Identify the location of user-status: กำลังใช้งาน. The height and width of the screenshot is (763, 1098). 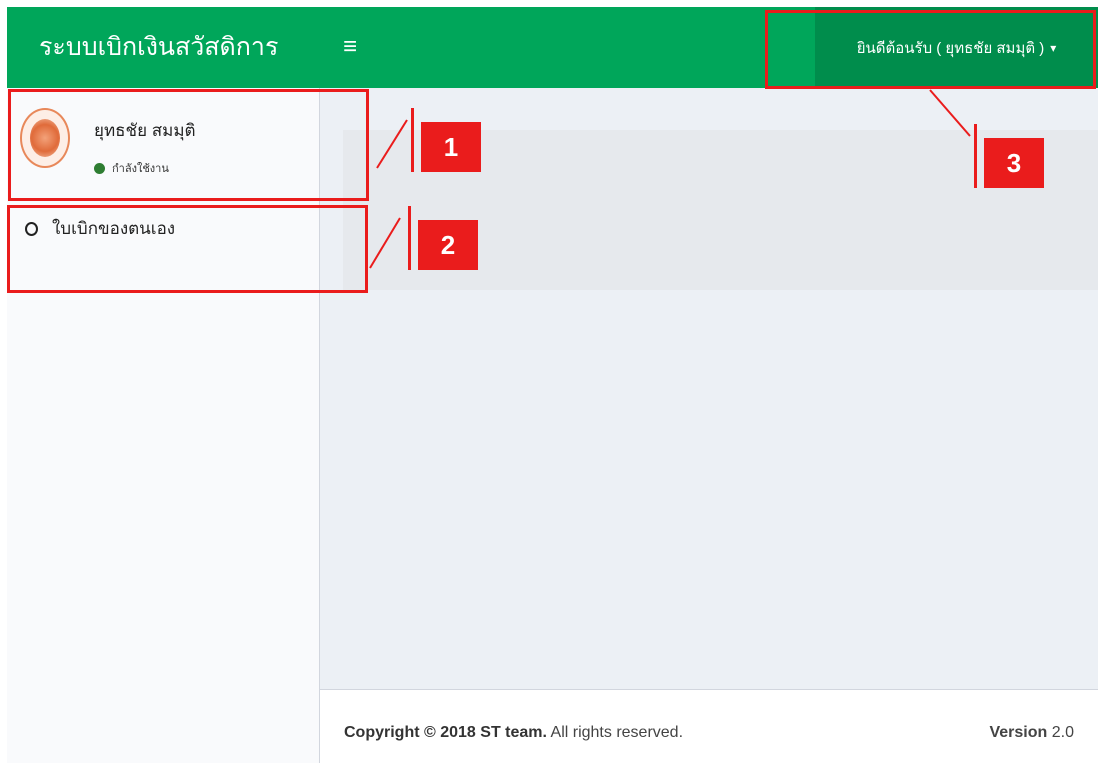
(131, 168).